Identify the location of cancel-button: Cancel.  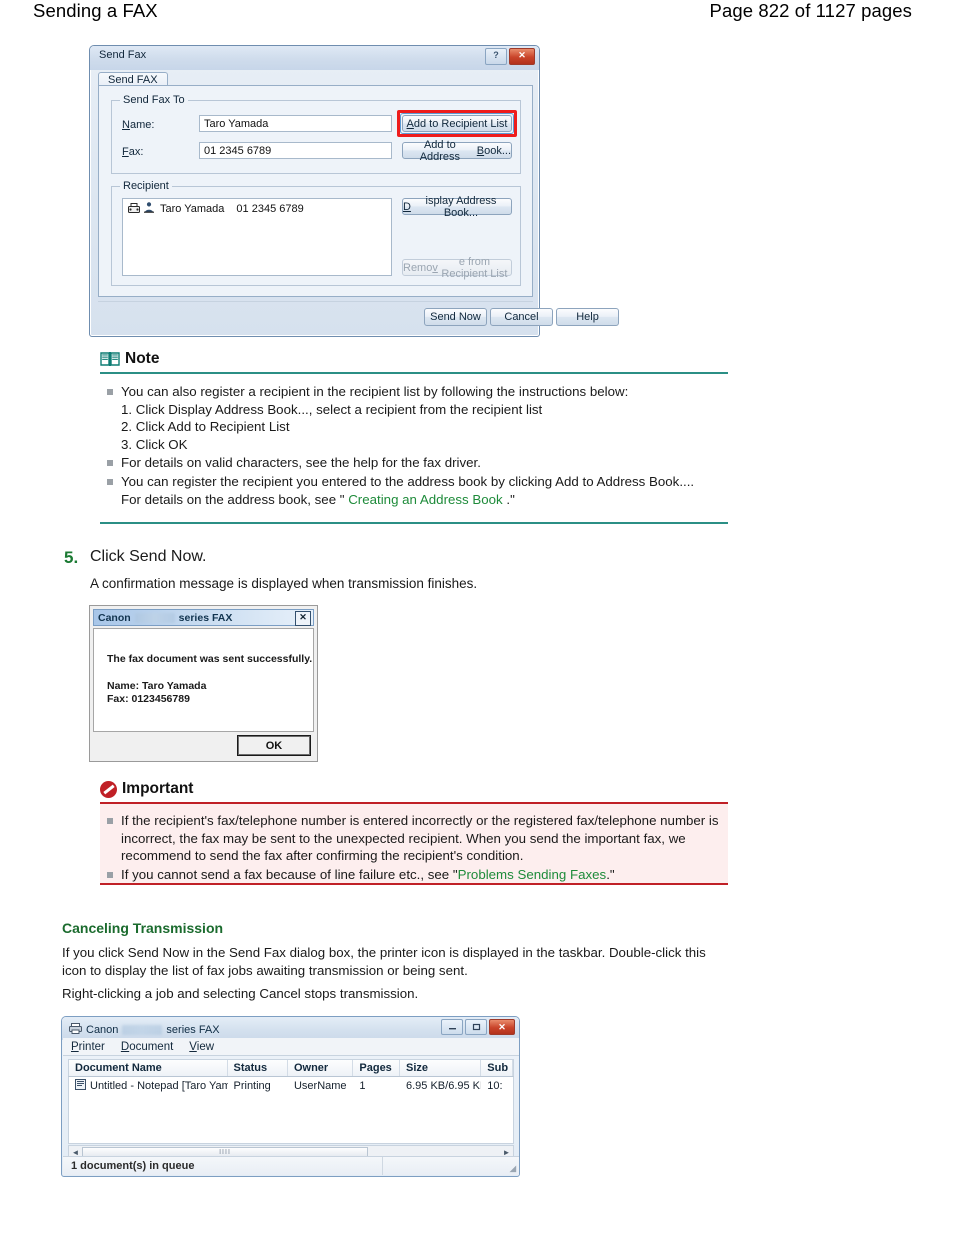
(521, 317).